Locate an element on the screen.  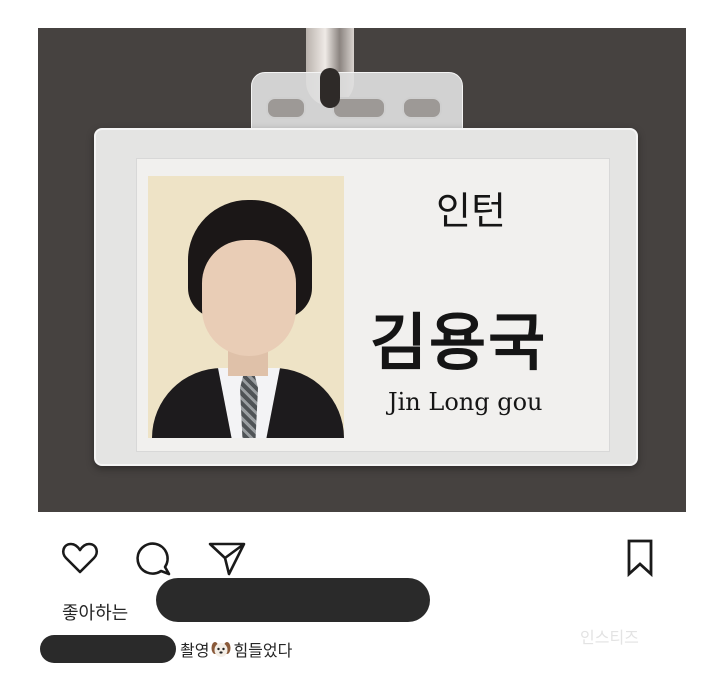
watermark: 인스티즈 is located at coordinates (609, 637).